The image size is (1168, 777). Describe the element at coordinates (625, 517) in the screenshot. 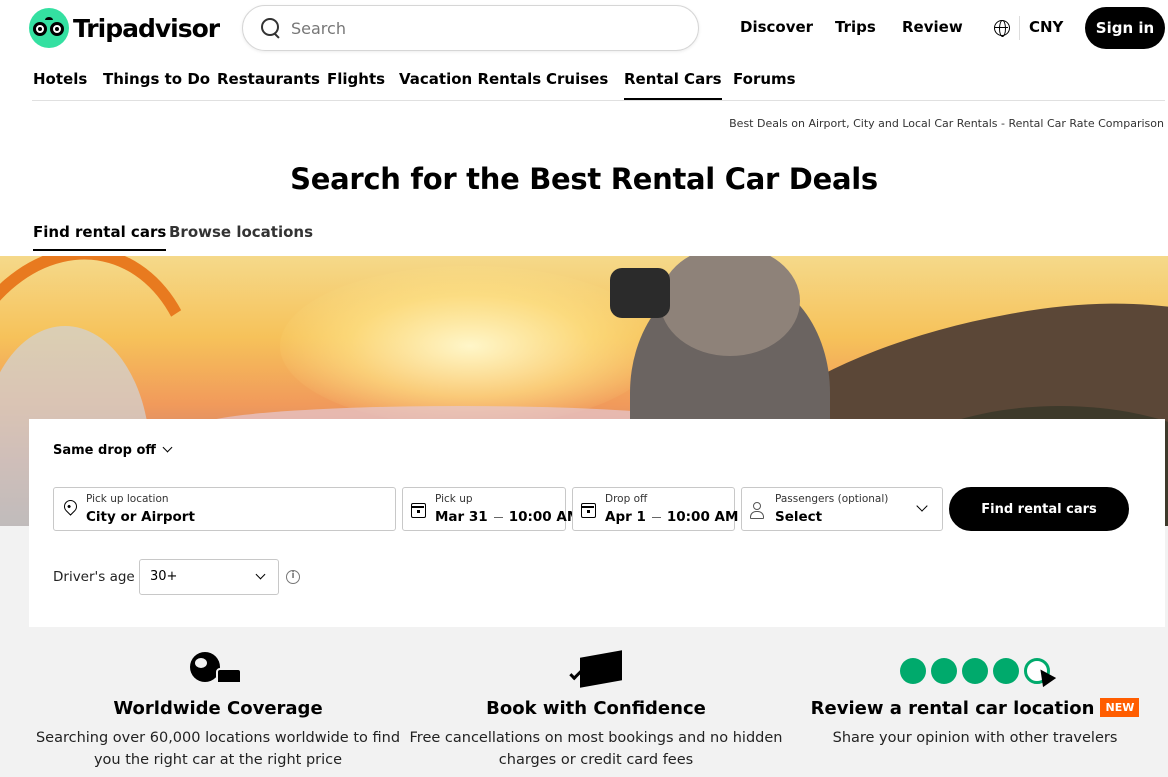

I see `dropoff-date: Apr 1` at that location.